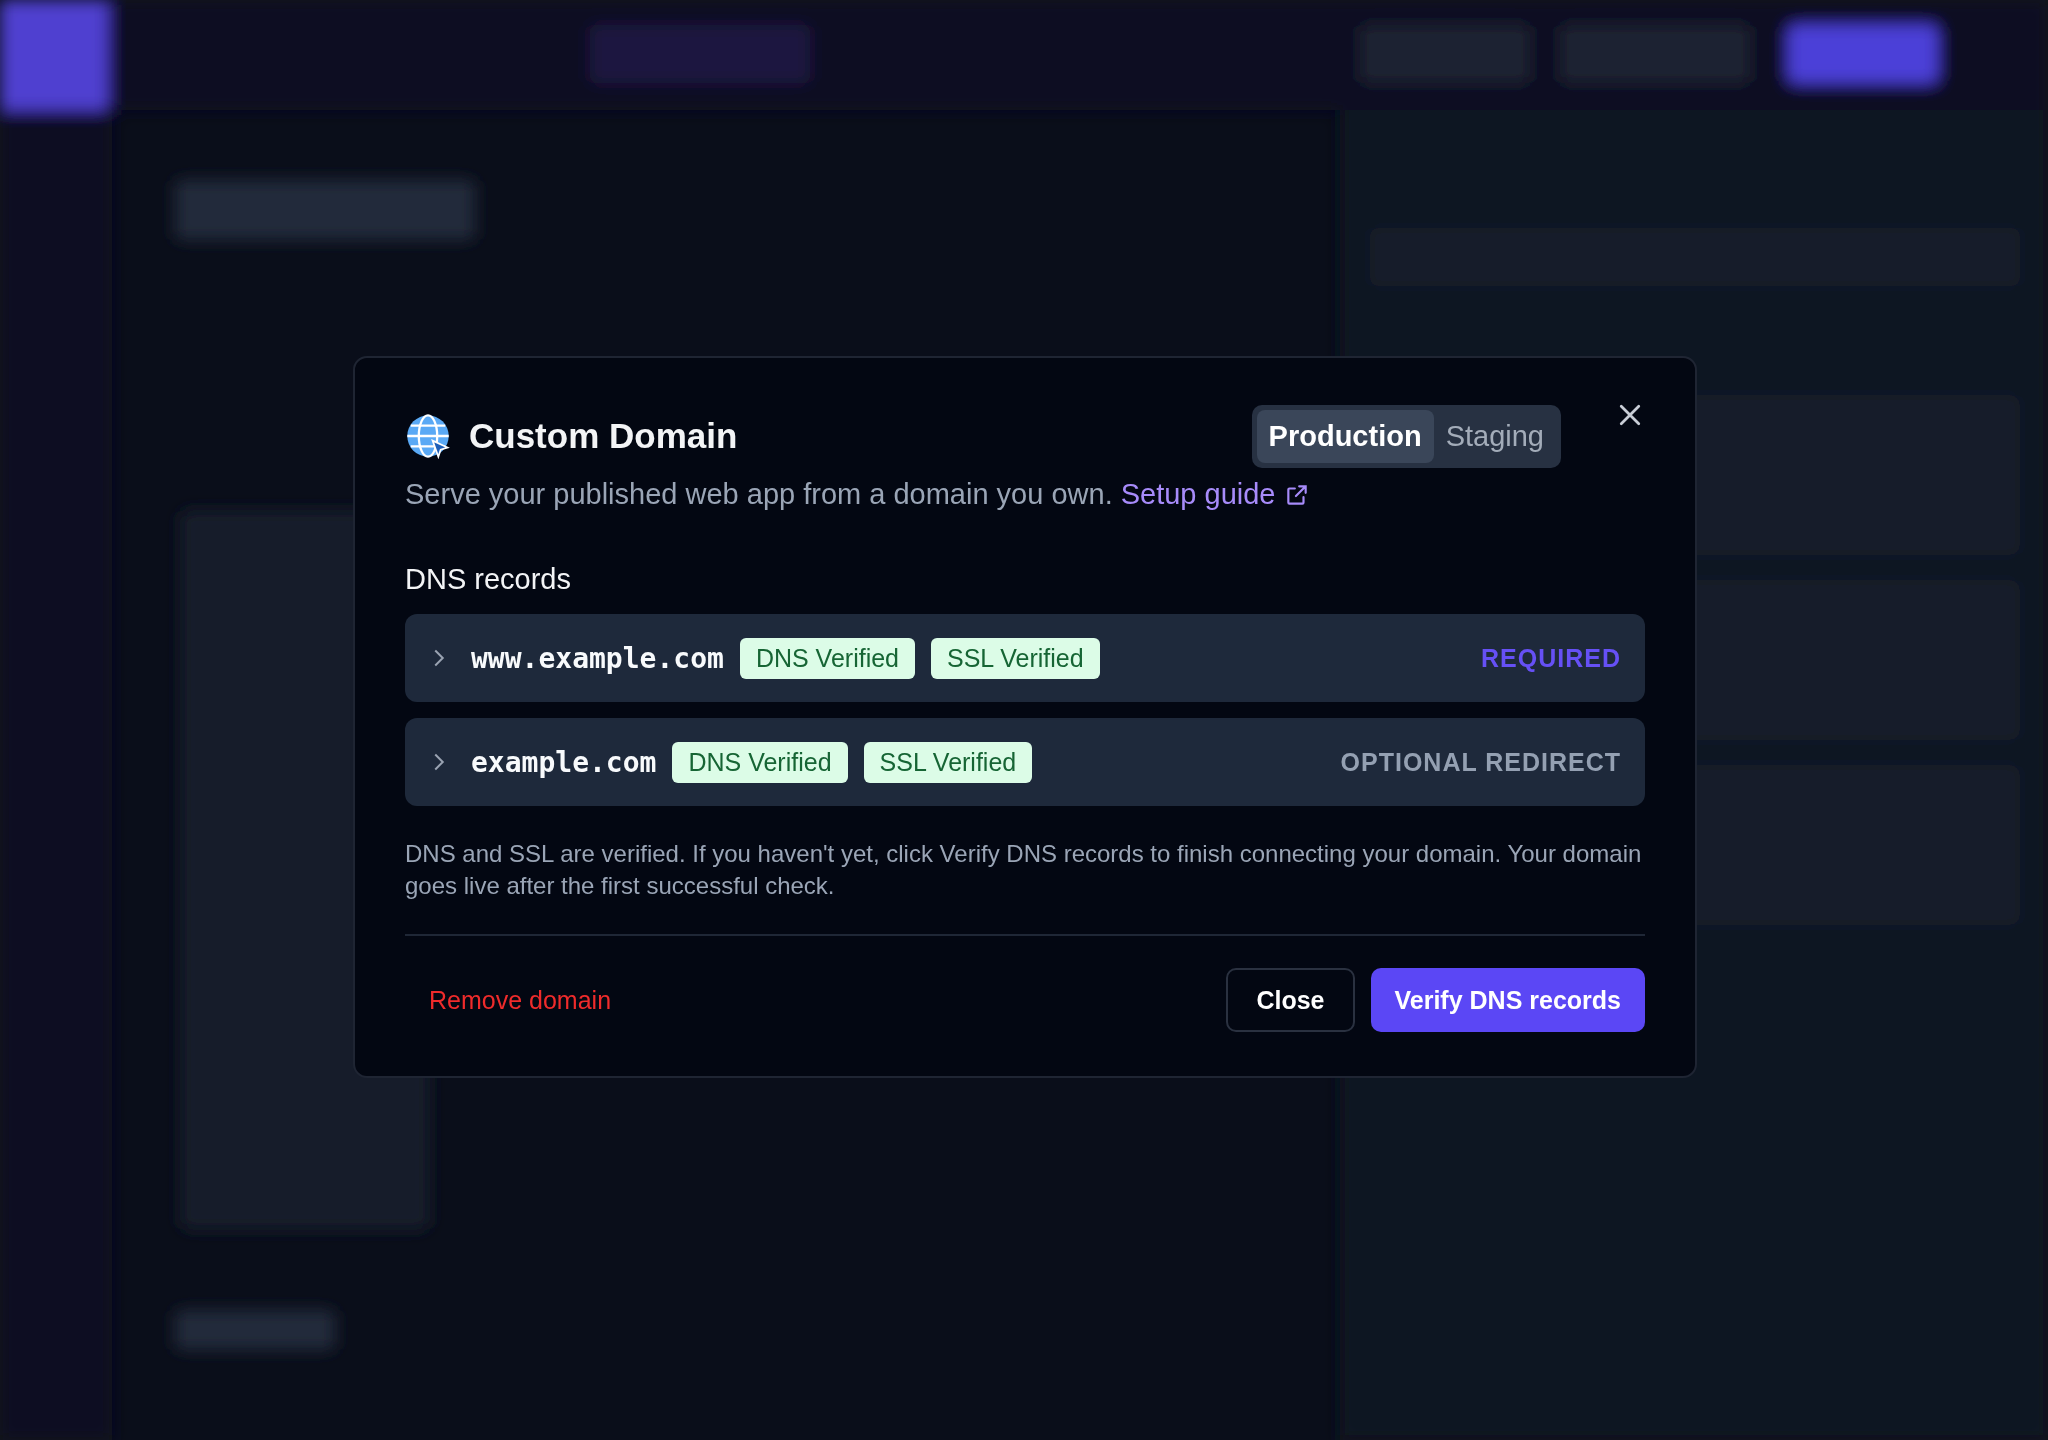  Describe the element at coordinates (1198, 494) in the screenshot. I see `setup-guide-link: Setup guide` at that location.